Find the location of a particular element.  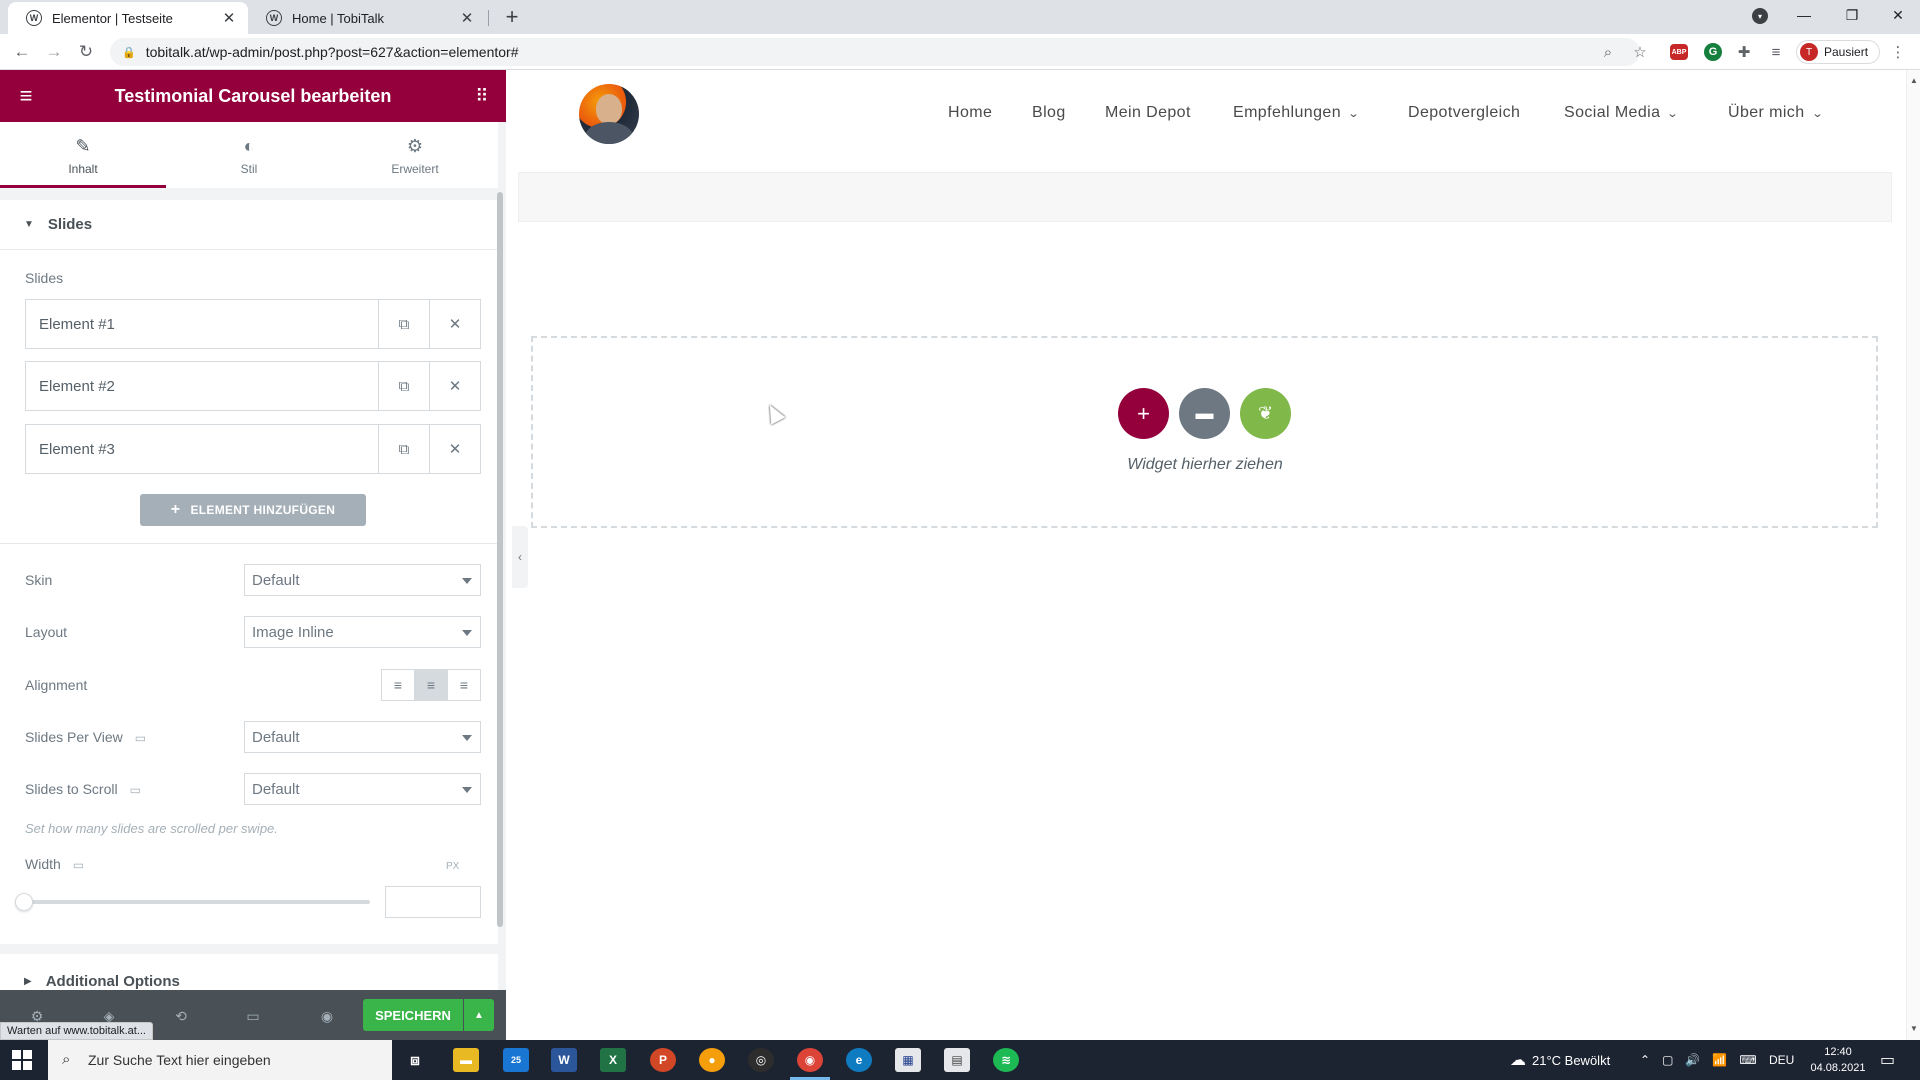

envato-kit-button: ❦ is located at coordinates (1265, 413).